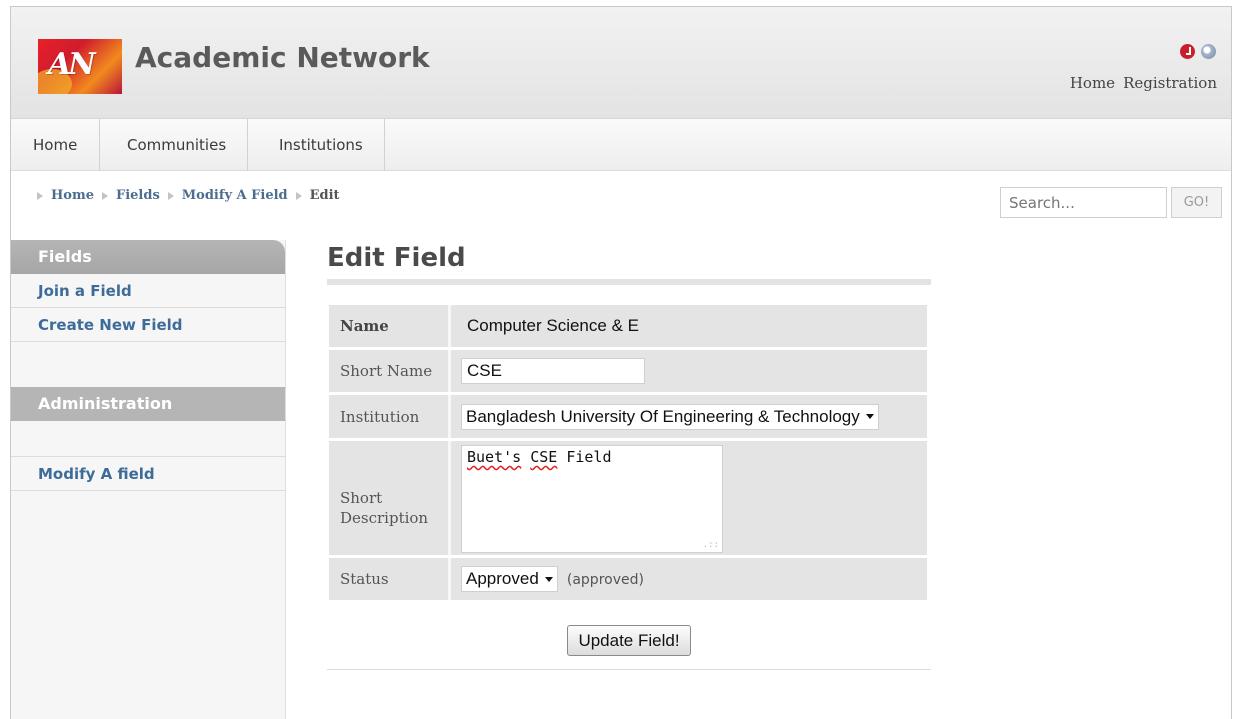 Image resolution: width=1242 pixels, height=719 pixels. What do you see at coordinates (544, 457) in the screenshot?
I see `description-word: CSE` at bounding box center [544, 457].